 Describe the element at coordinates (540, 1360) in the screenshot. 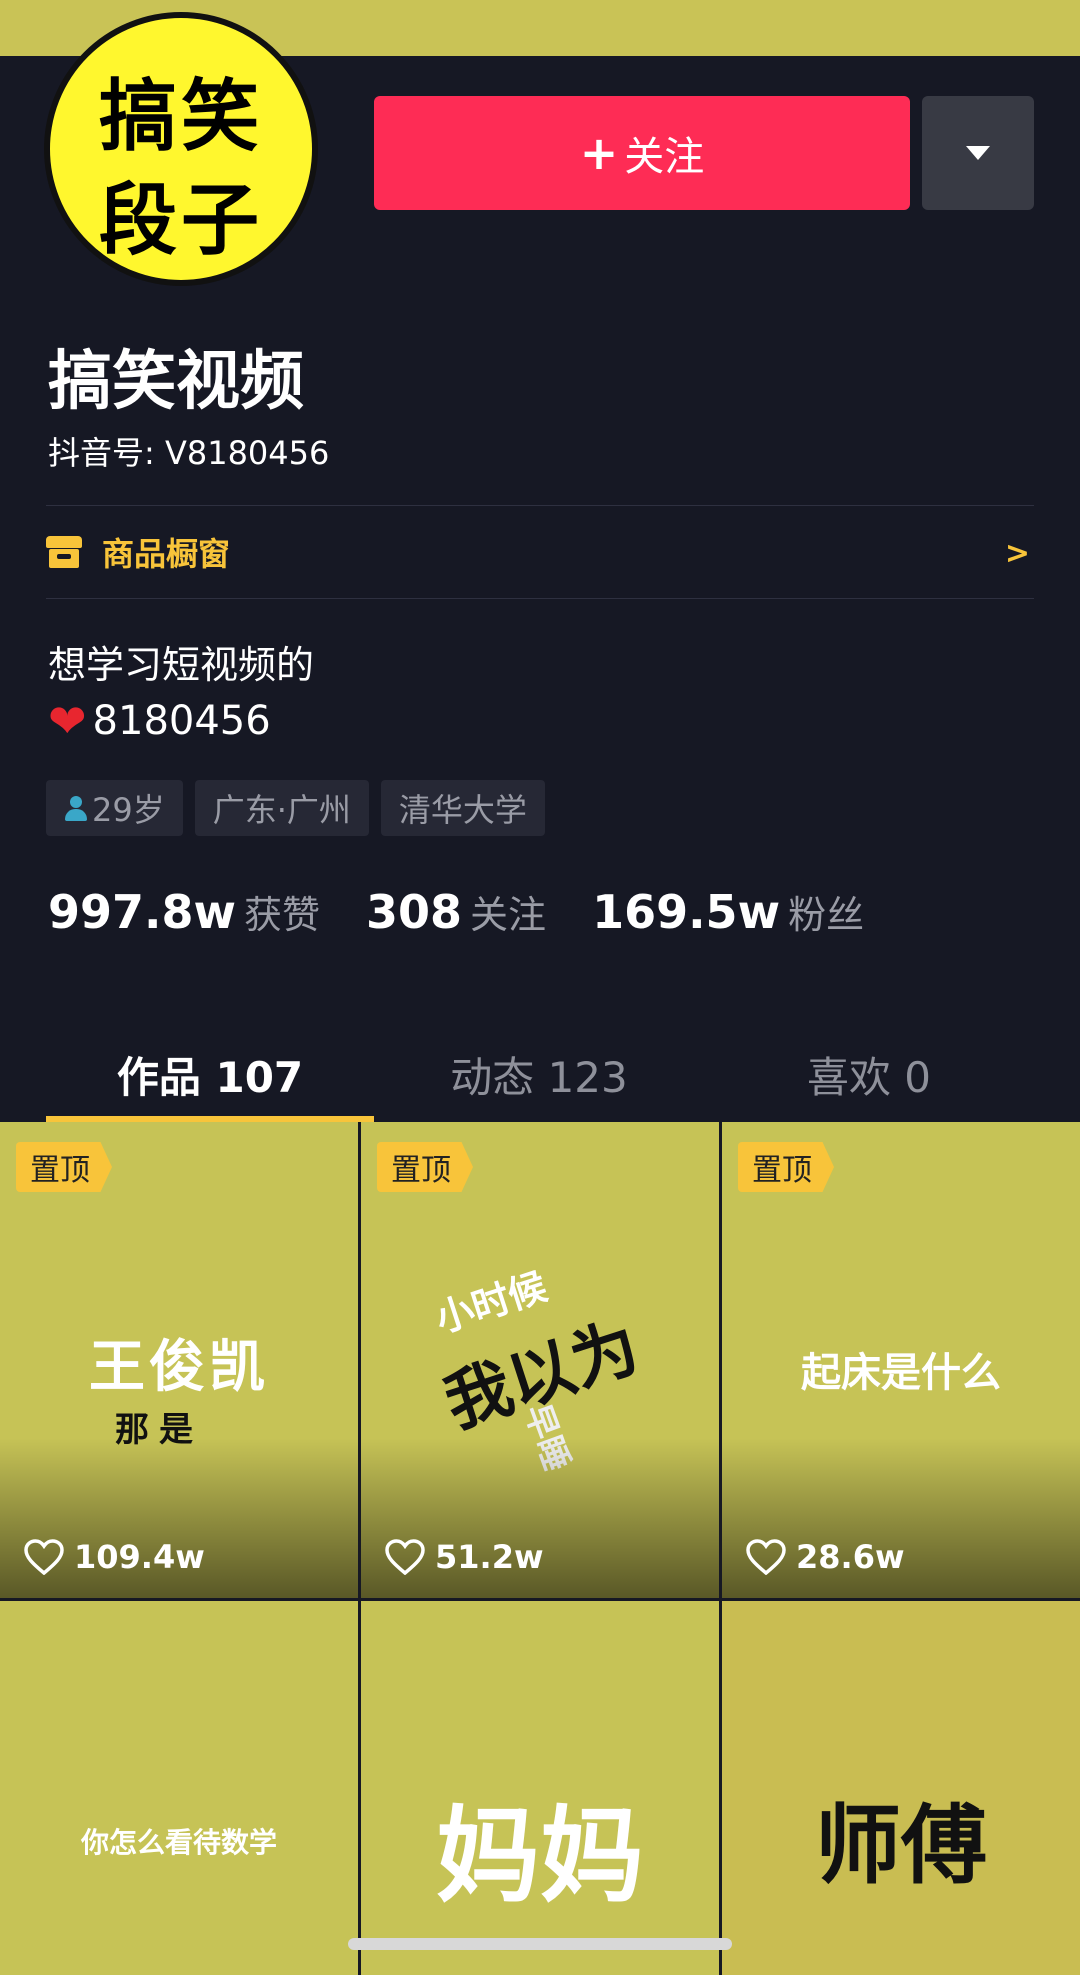

I see `video-thumbnail: 小时候 我以为 早睡 置顶 51.2w` at that location.